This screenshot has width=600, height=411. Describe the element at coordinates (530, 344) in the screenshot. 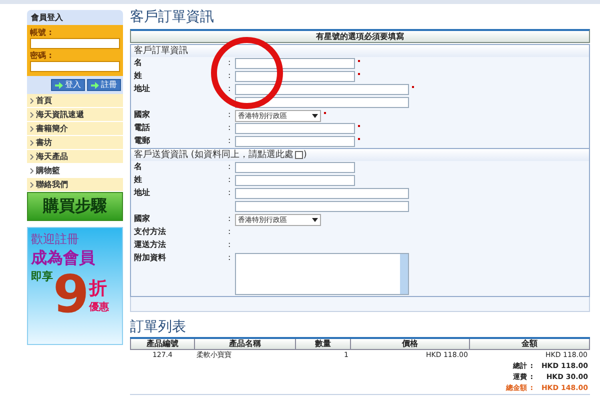

I see `column-header: 金額` at that location.